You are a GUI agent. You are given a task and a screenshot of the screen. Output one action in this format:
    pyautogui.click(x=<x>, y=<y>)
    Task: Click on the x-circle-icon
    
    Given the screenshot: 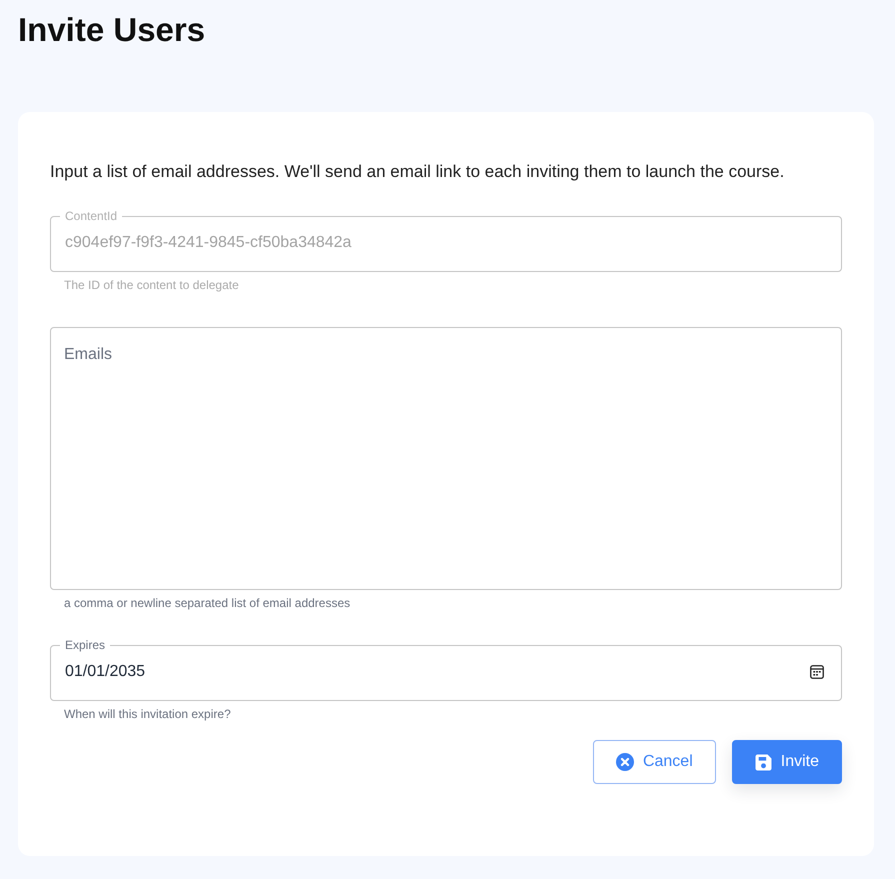 What is the action you would take?
    pyautogui.click(x=625, y=762)
    